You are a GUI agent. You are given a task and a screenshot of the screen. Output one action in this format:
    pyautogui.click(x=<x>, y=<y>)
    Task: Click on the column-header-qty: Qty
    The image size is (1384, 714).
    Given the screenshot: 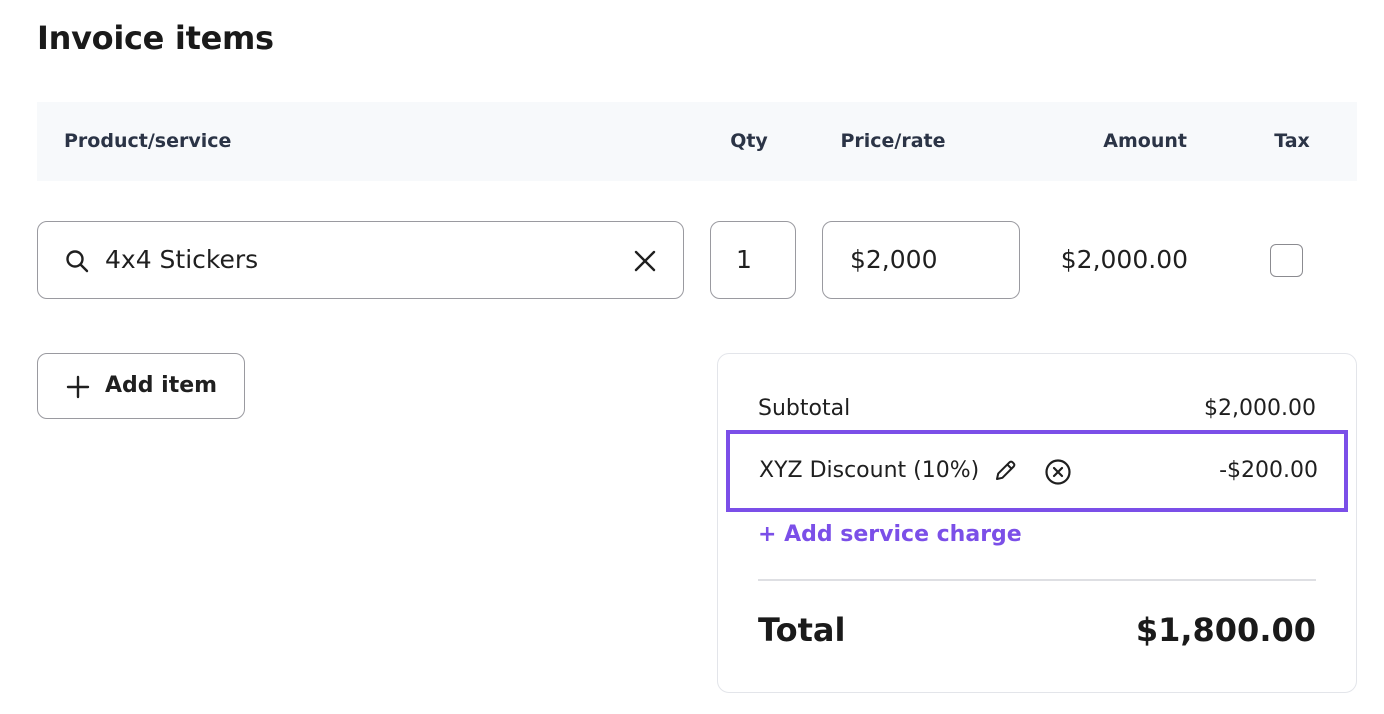 What is the action you would take?
    pyautogui.click(x=749, y=141)
    